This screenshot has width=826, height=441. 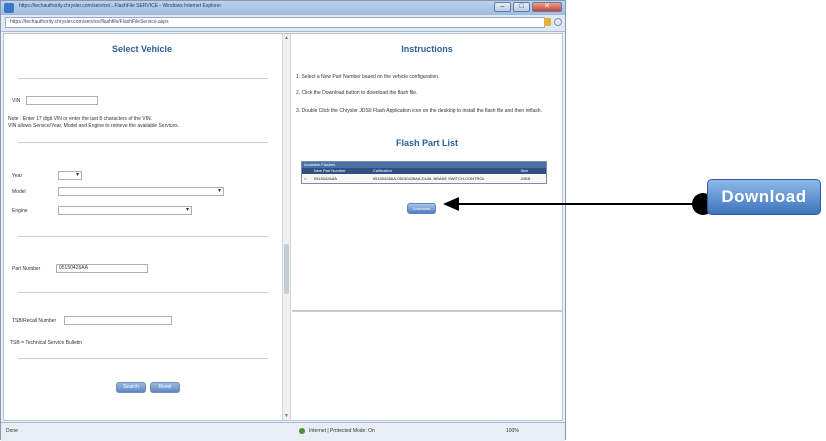 I want to click on scroll-up-icon: ▲, so click(x=286, y=38).